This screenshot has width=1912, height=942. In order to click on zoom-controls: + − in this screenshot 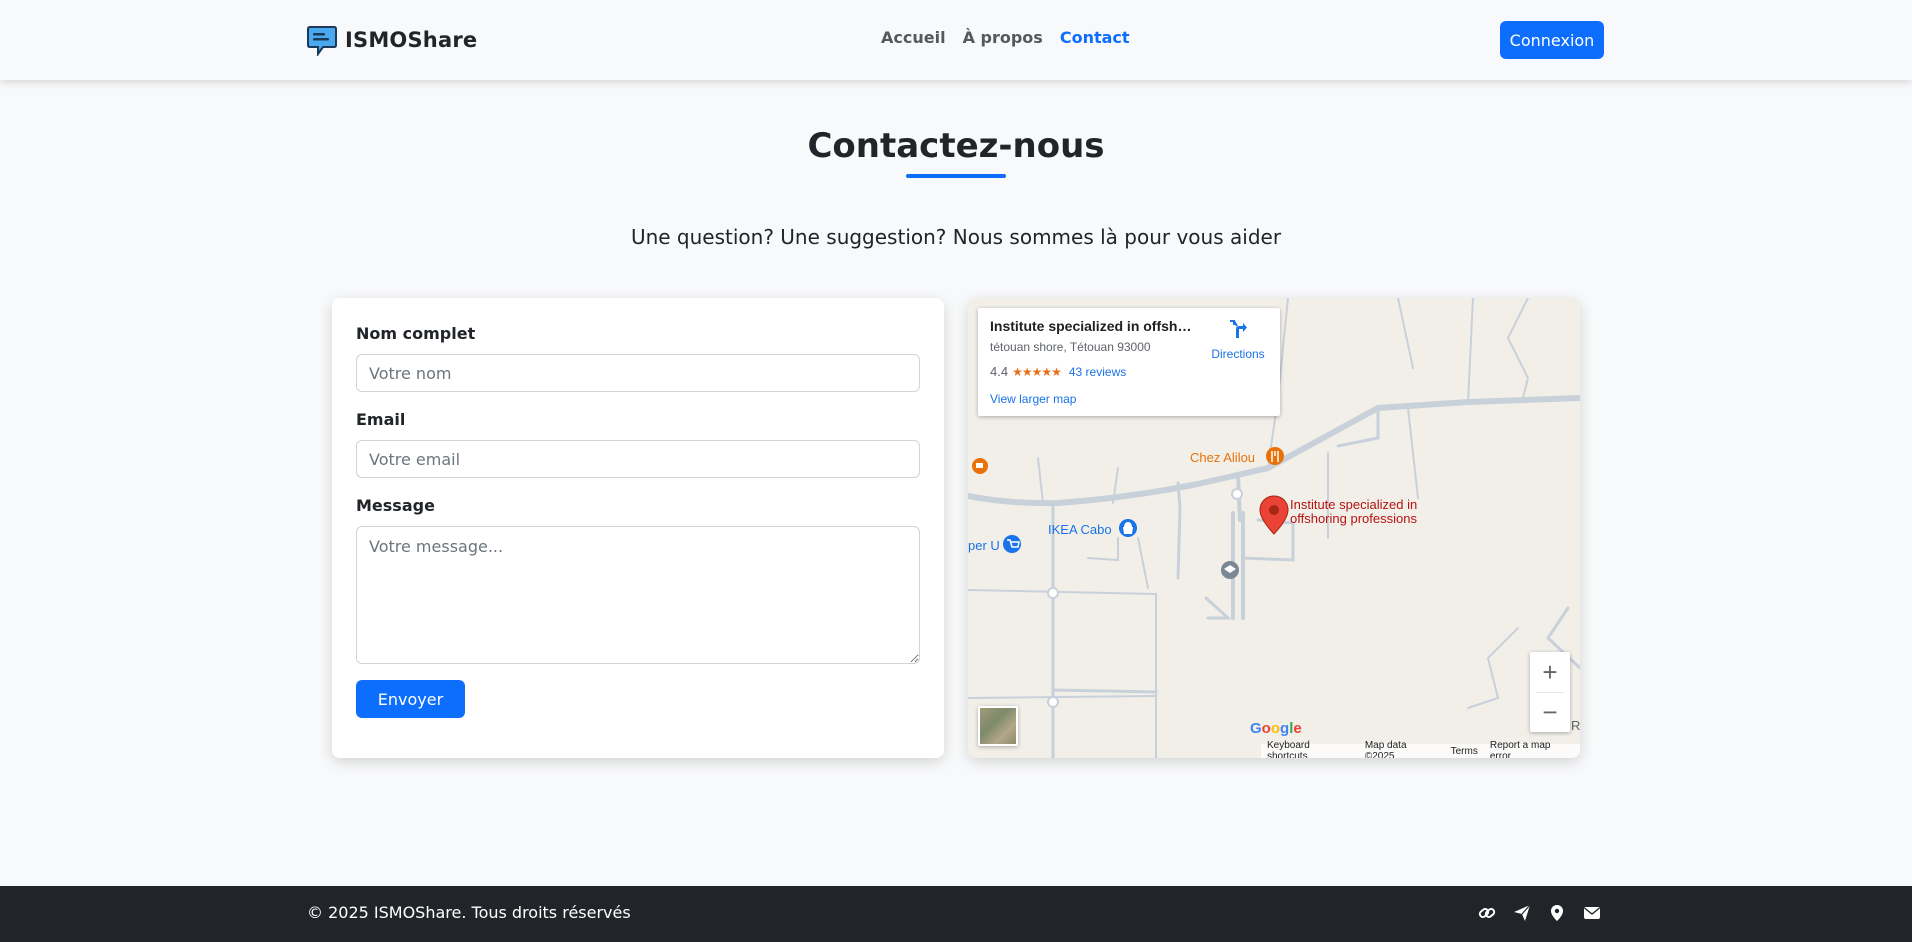, I will do `click(1550, 692)`.